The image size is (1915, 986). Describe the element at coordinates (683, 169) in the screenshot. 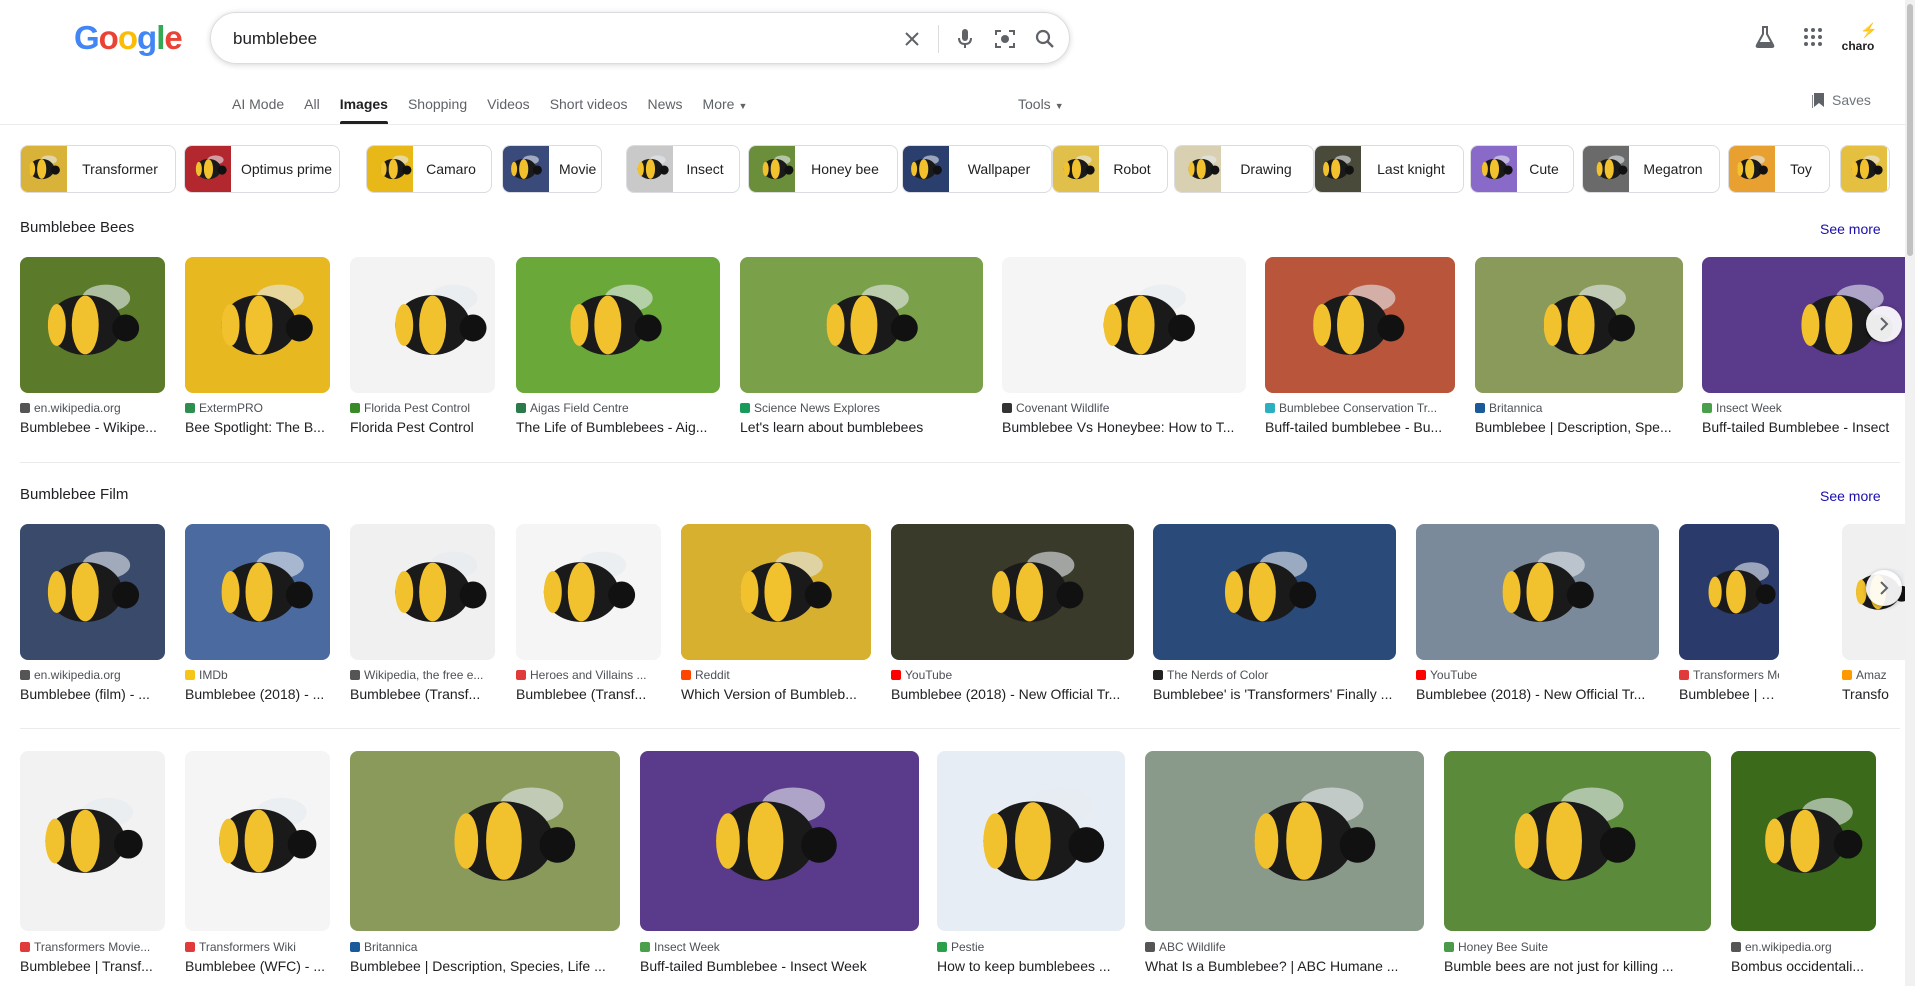

I see `chip-insect: Insect` at that location.